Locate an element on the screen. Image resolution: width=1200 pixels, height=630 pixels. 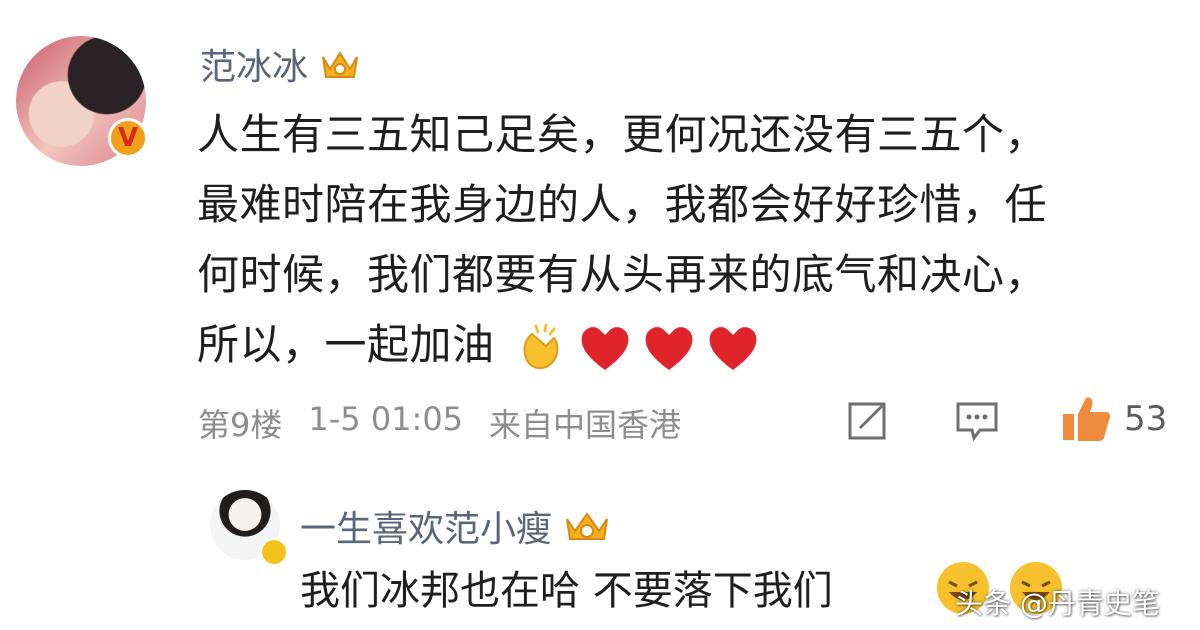
edit-icon is located at coordinates (868, 420).